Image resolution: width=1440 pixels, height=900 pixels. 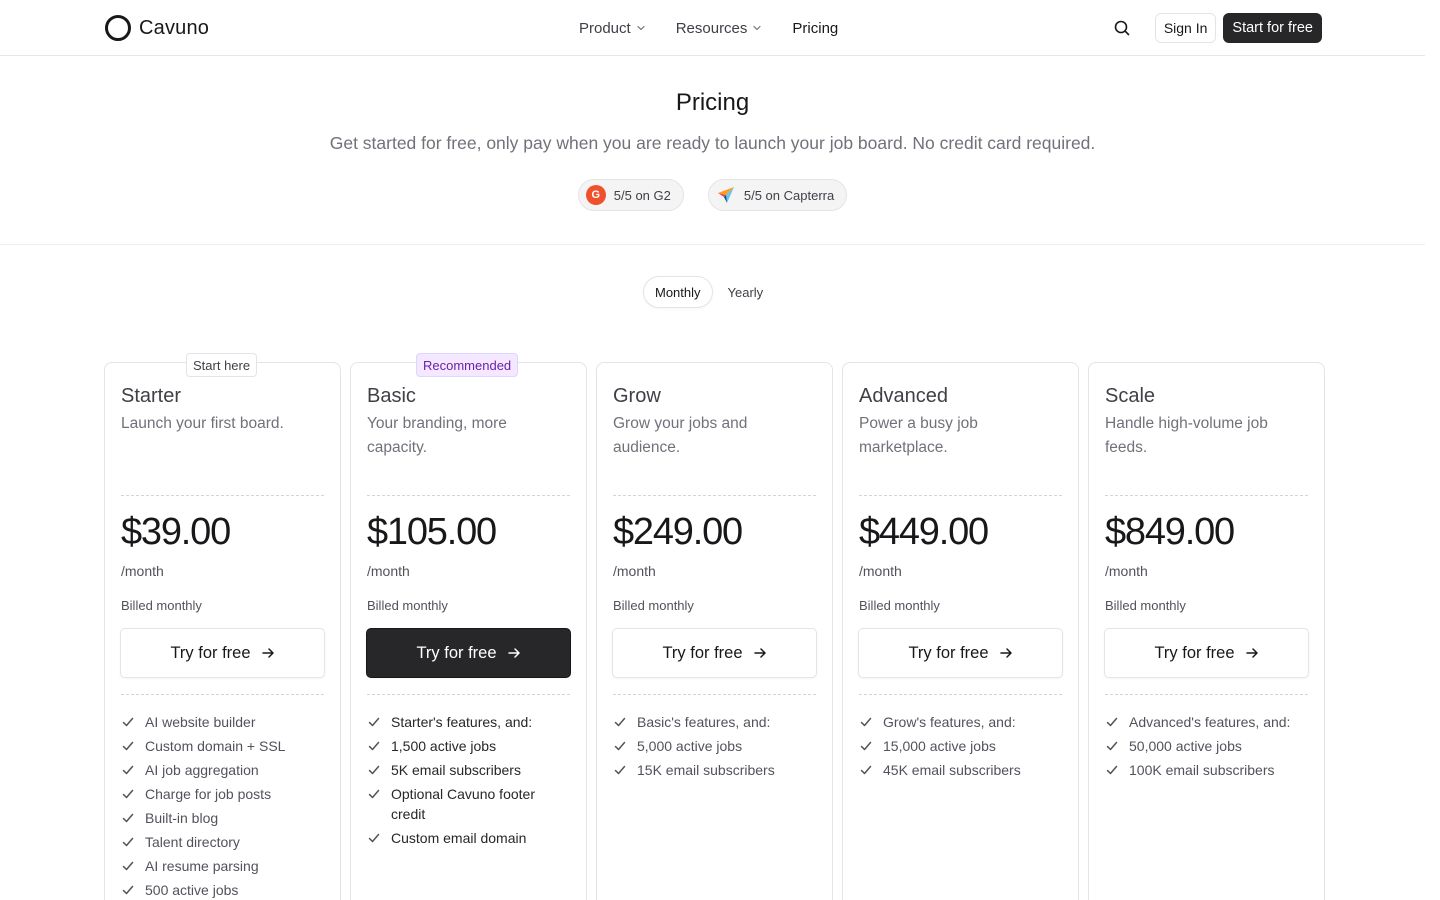 I want to click on feature-item: Advanced's features, and:, so click(x=1208, y=722).